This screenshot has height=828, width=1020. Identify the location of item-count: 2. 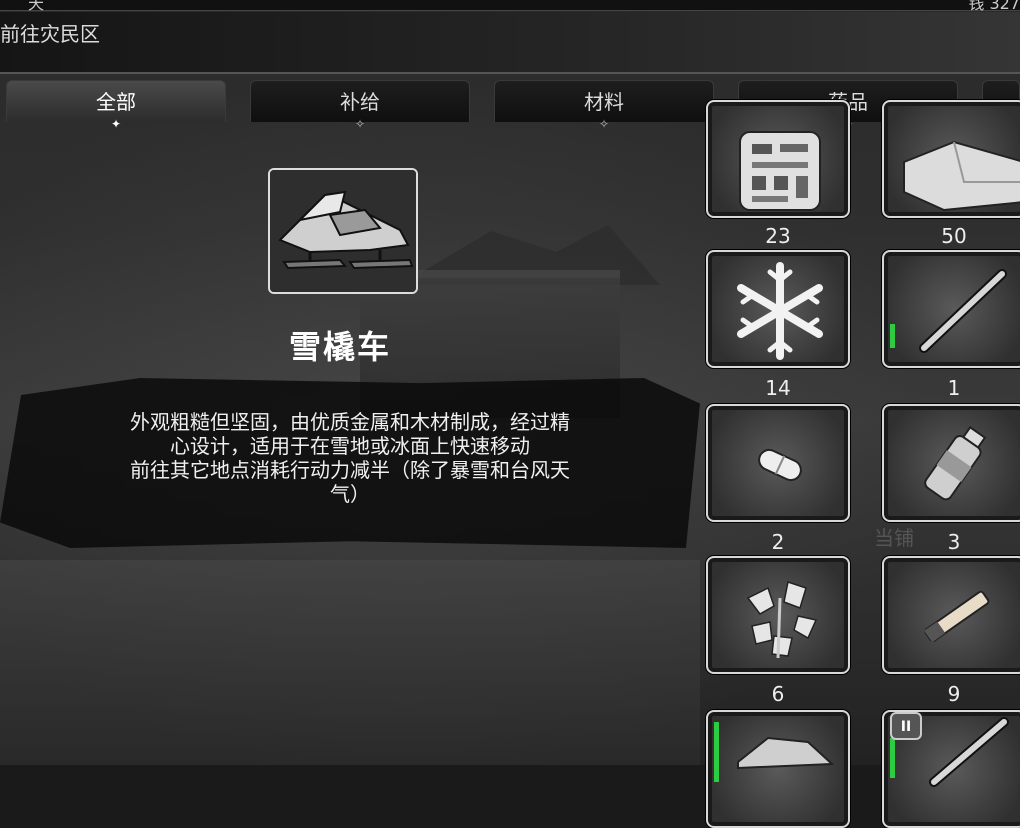
(778, 542).